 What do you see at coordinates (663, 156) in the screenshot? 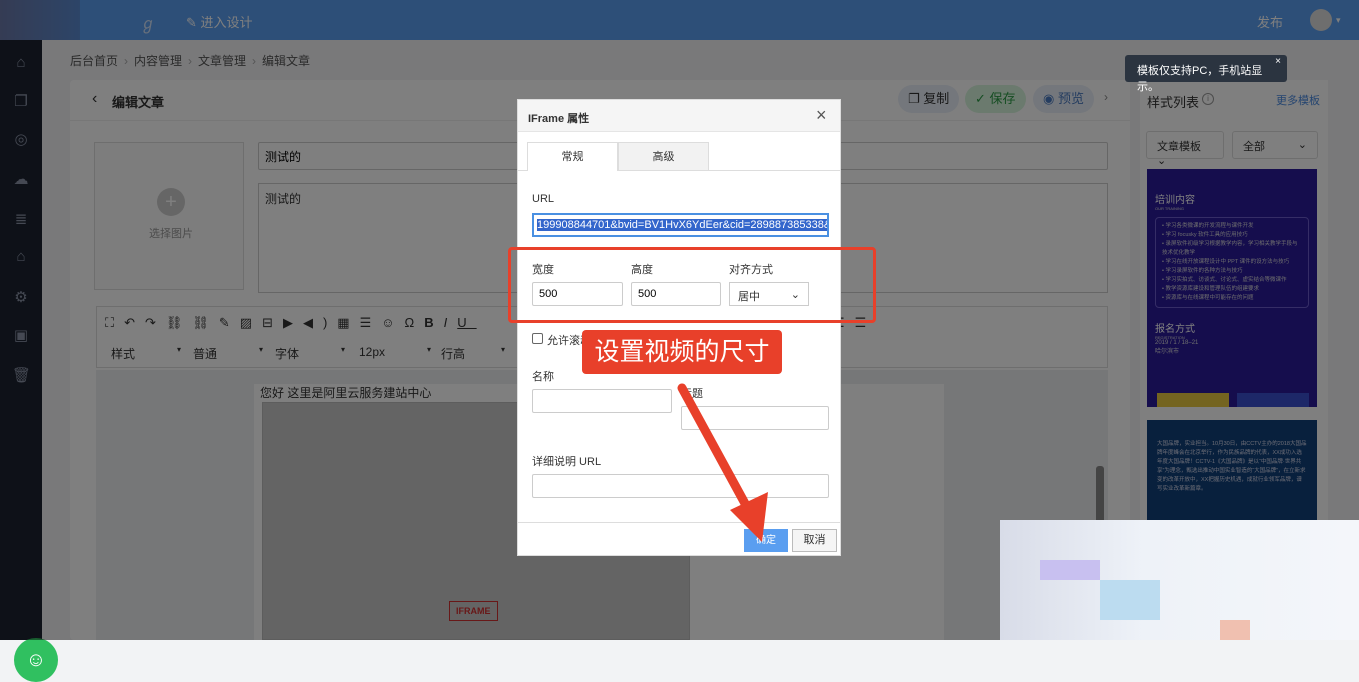
I see `tab-advanced: 高级` at bounding box center [663, 156].